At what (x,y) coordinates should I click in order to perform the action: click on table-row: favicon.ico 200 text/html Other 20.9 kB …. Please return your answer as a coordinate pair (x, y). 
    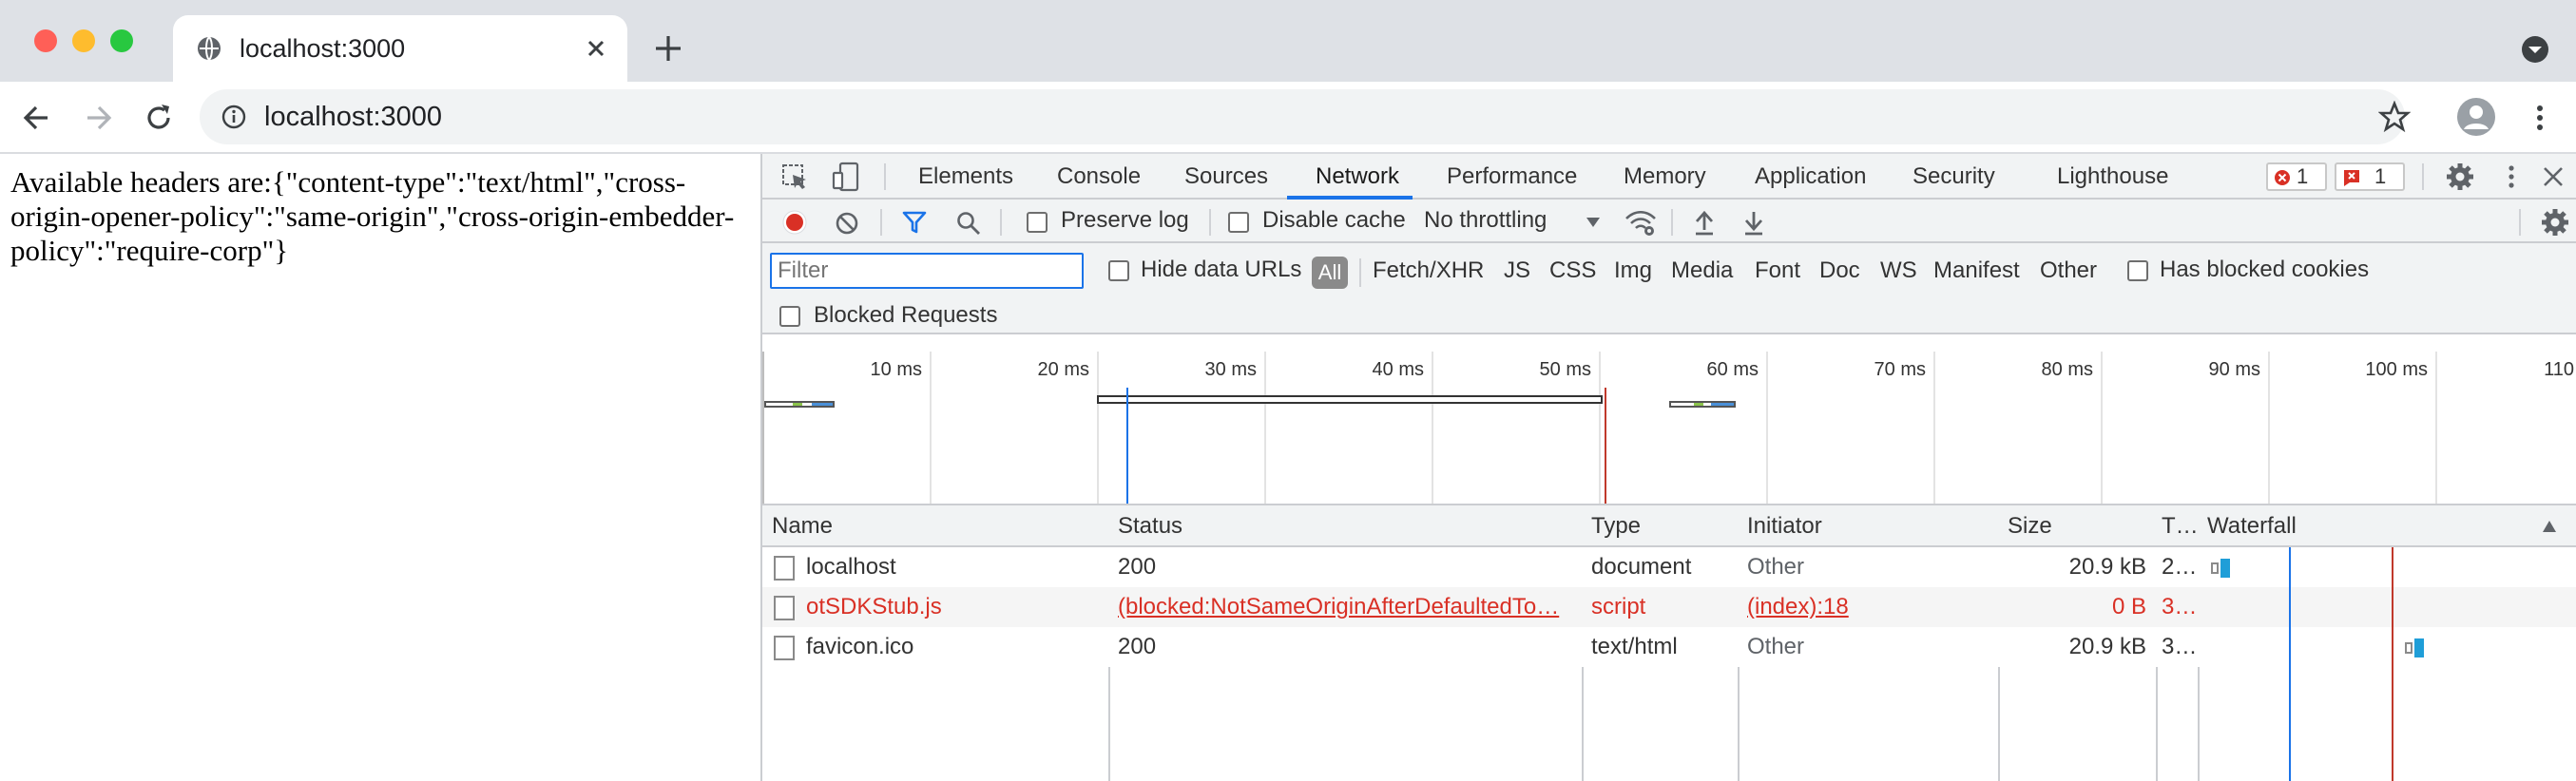
    Looking at the image, I should click on (1669, 647).